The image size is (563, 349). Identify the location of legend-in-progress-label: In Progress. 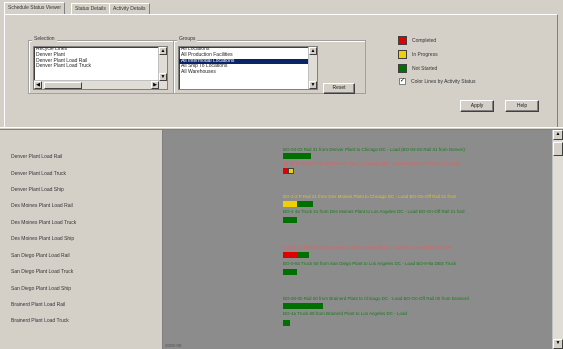
(425, 55).